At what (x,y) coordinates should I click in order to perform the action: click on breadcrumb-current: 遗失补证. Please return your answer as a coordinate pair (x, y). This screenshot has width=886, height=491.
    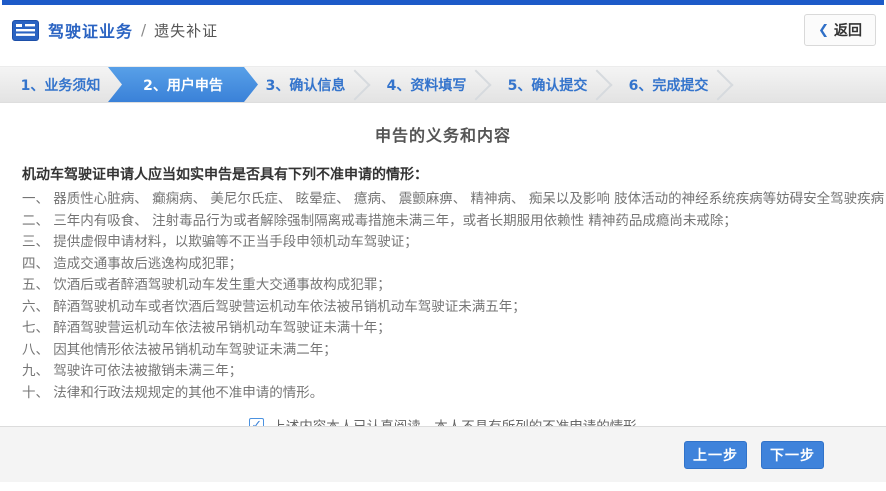
    Looking at the image, I should click on (186, 30).